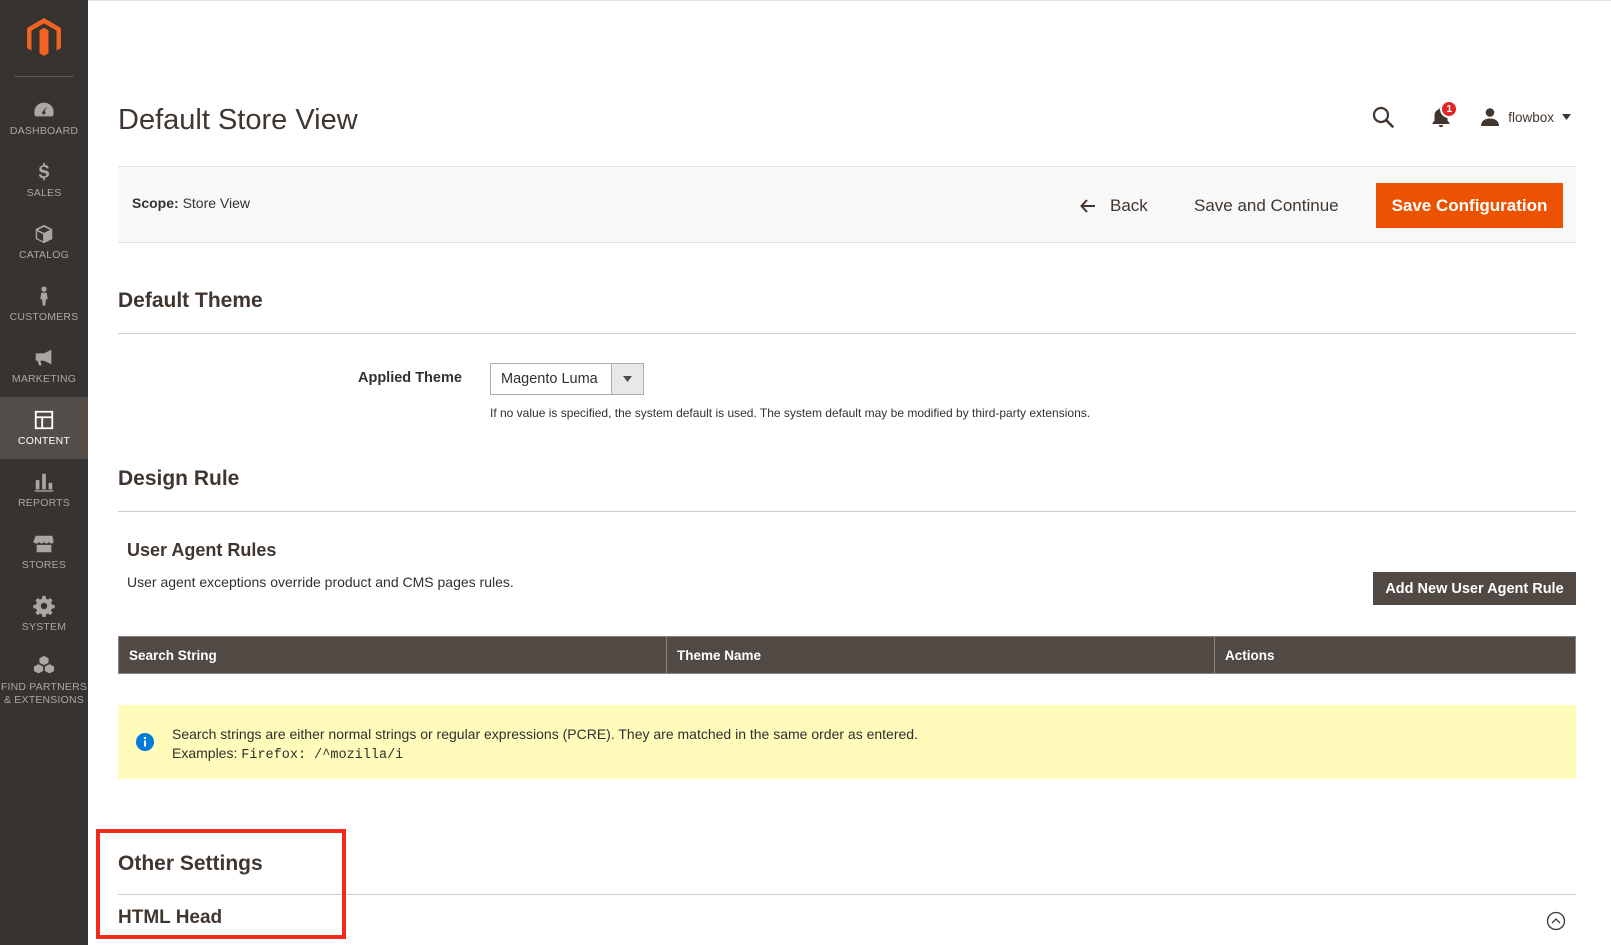 The width and height of the screenshot is (1611, 945). What do you see at coordinates (44, 626) in the screenshot?
I see `sidebar-item-label: SYSTEM` at bounding box center [44, 626].